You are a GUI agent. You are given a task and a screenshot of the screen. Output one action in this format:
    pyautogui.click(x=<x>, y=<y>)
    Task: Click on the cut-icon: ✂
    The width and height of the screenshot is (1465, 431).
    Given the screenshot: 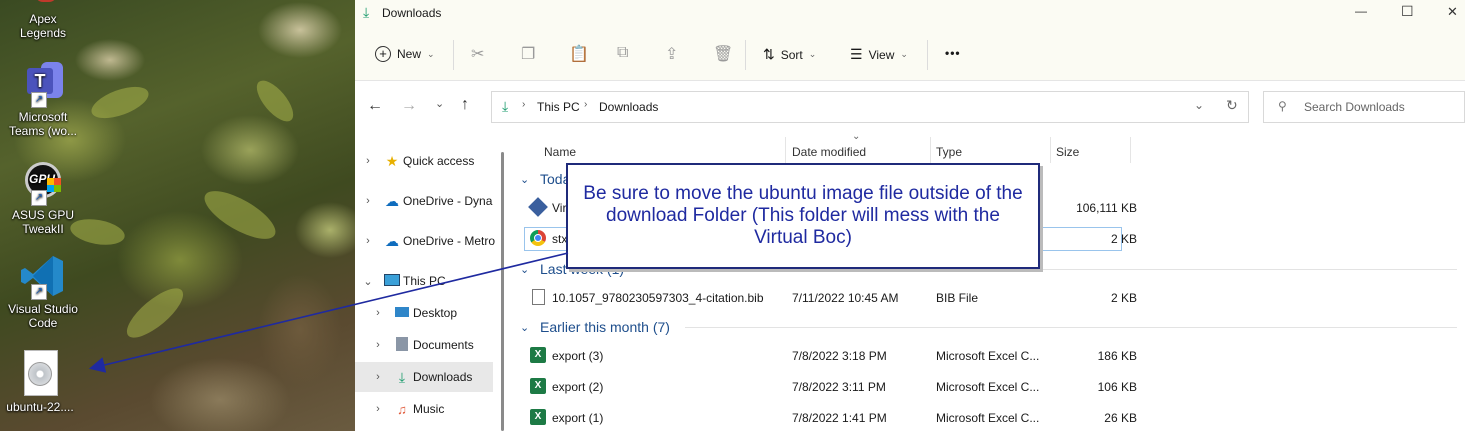 What is the action you would take?
    pyautogui.click(x=477, y=54)
    